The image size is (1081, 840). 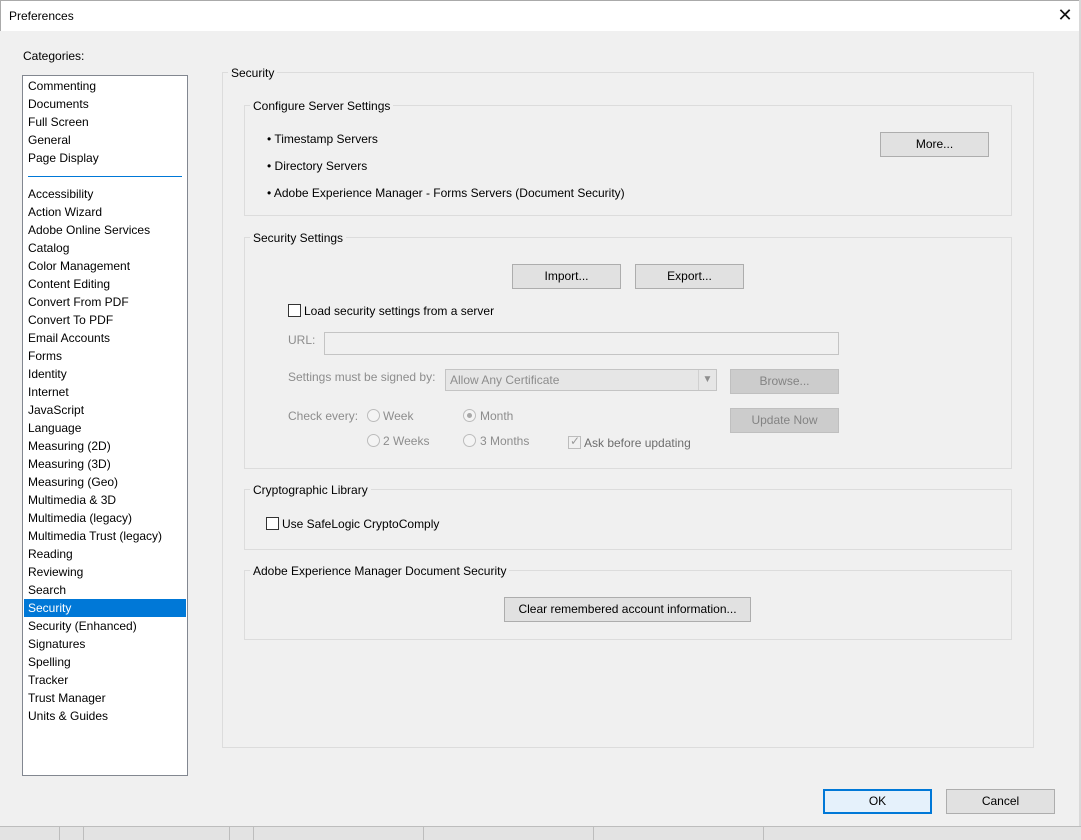 What do you see at coordinates (105, 464) in the screenshot?
I see `category-item: Measuring (3D)` at bounding box center [105, 464].